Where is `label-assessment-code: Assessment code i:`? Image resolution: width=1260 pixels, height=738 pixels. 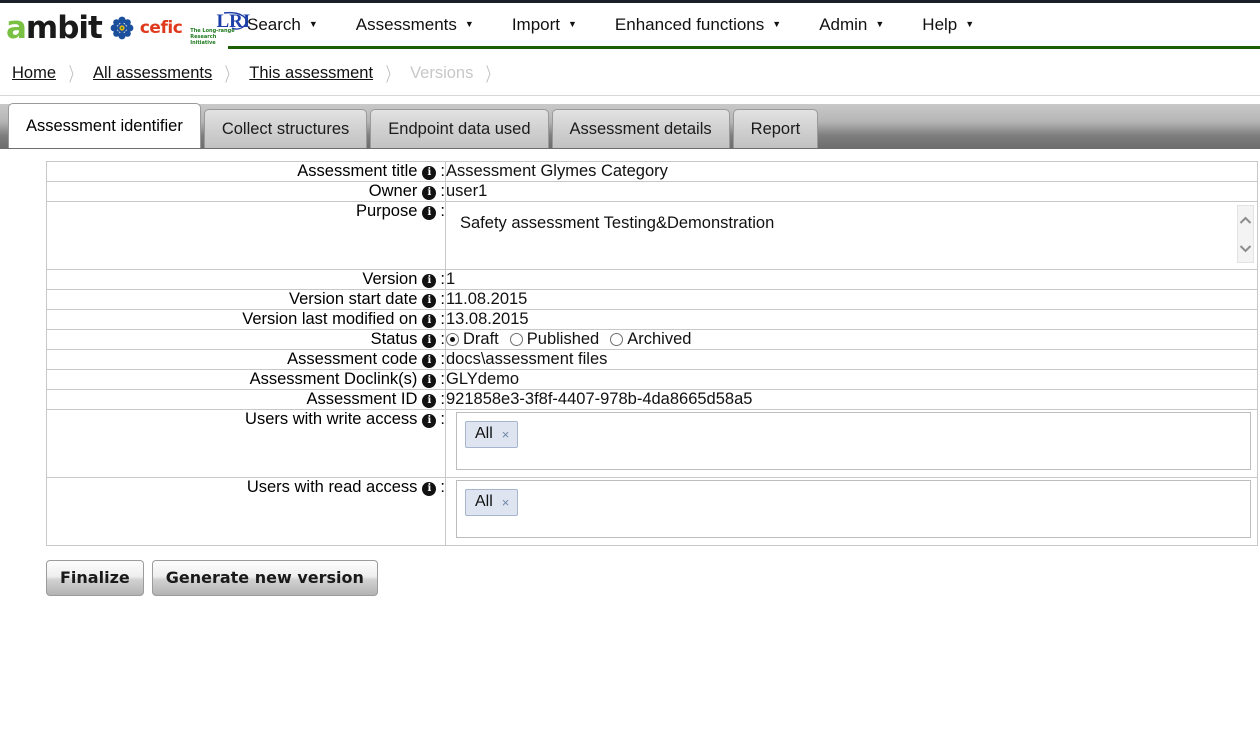
label-assessment-code: Assessment code i: is located at coordinates (246, 359).